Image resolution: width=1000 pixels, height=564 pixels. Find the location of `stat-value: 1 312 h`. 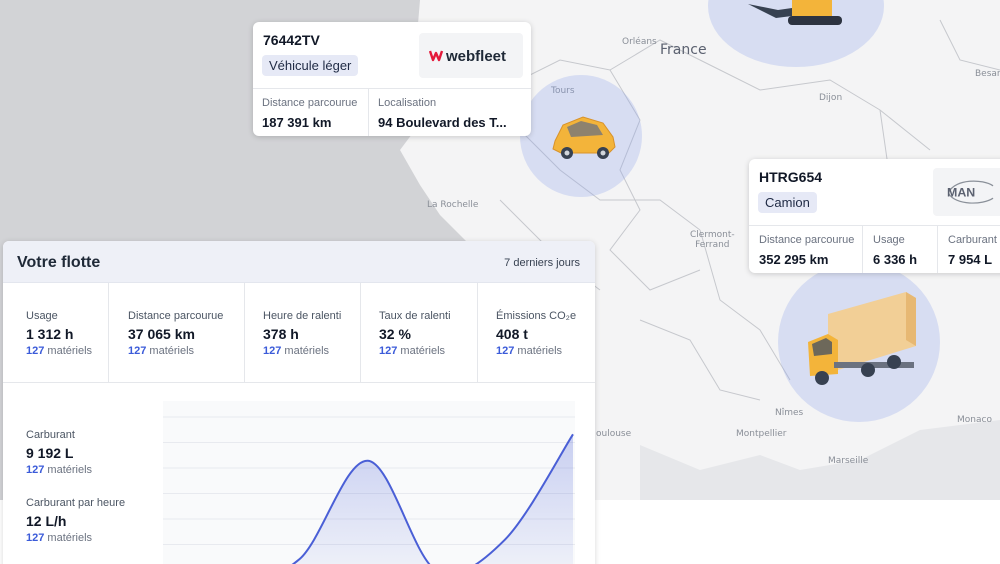

stat-value: 1 312 h is located at coordinates (50, 334).